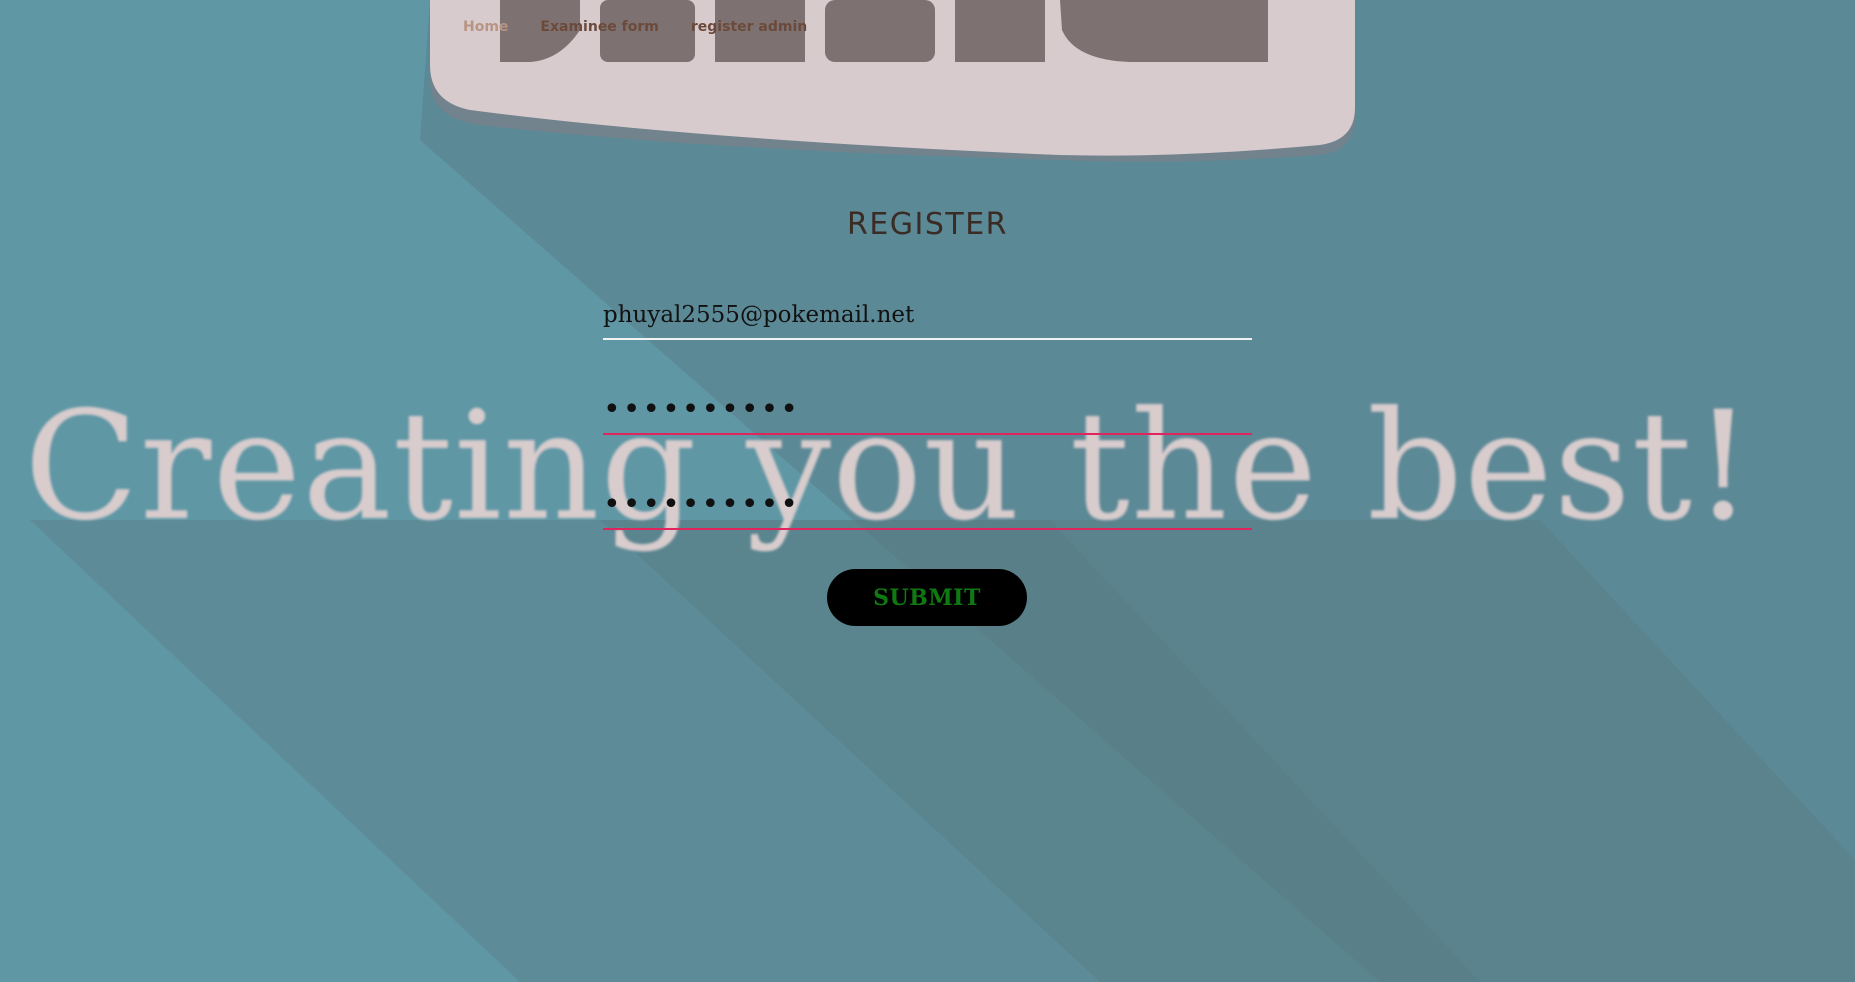 The image size is (1855, 982). What do you see at coordinates (485, 27) in the screenshot?
I see `nav-home-link: Home` at bounding box center [485, 27].